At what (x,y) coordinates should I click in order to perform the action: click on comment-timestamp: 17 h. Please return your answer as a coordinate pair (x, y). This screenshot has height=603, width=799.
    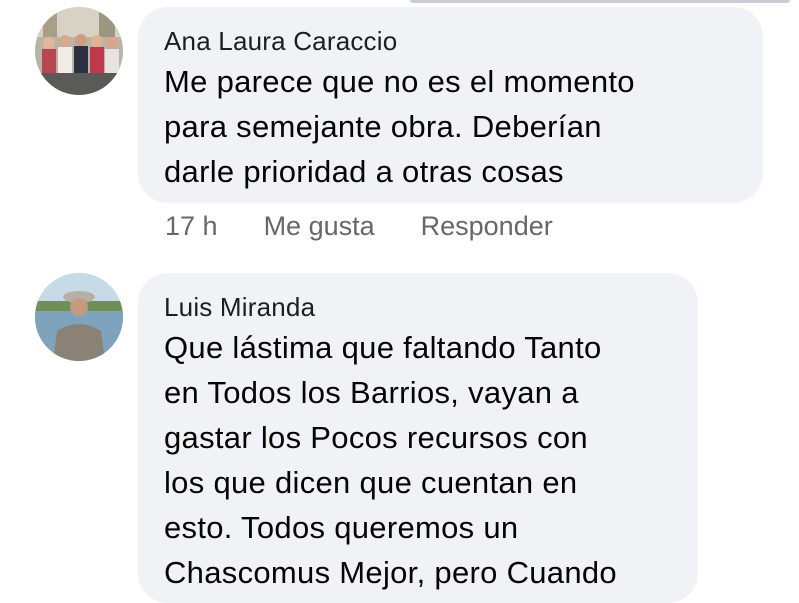
    Looking at the image, I should click on (191, 226).